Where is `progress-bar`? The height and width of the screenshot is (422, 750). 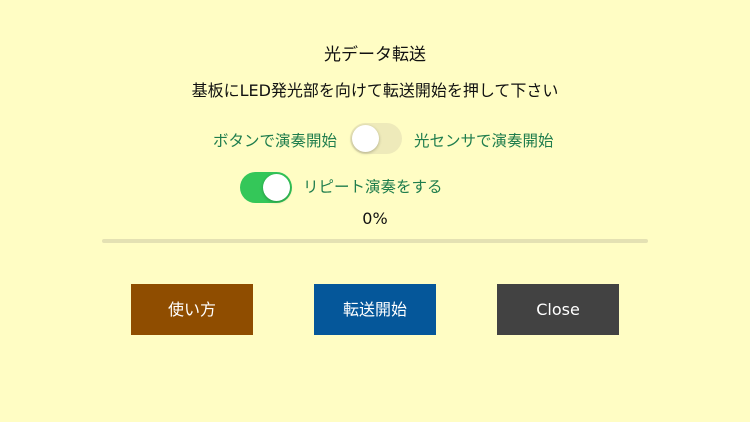
progress-bar is located at coordinates (375, 241).